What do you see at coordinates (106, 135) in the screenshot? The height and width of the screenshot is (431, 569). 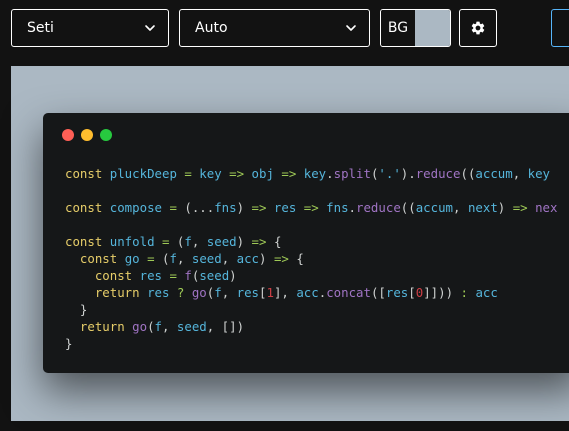 I see `maximize-dot-icon` at bounding box center [106, 135].